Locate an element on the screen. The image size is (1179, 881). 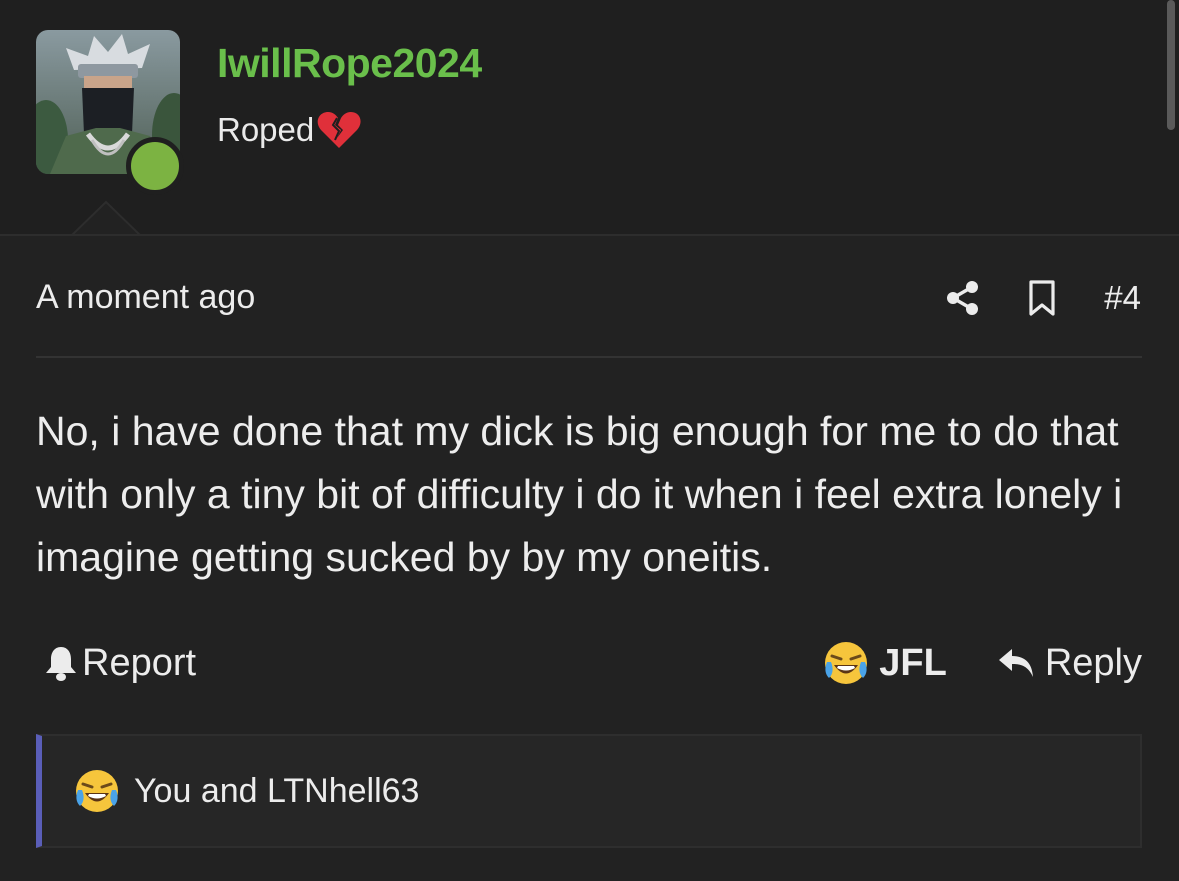
reaction-label: JFL is located at coordinates (913, 662).